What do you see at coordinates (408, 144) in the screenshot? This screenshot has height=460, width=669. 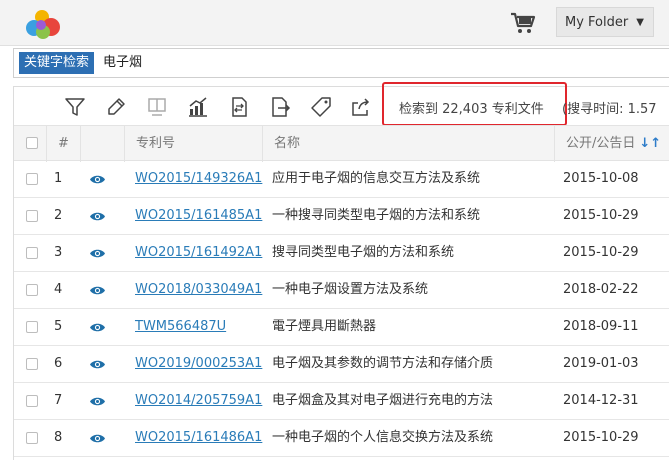 I see `col-header-title: 名称` at bounding box center [408, 144].